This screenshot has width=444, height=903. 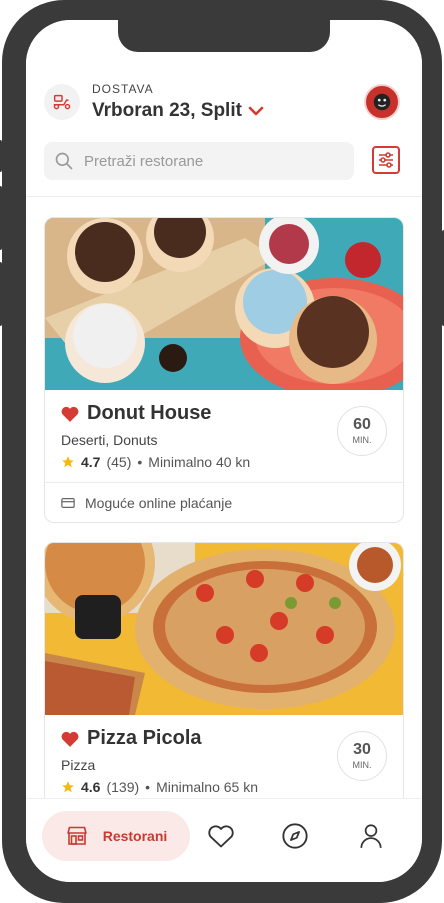 I want to click on search-bar, so click(x=199, y=161).